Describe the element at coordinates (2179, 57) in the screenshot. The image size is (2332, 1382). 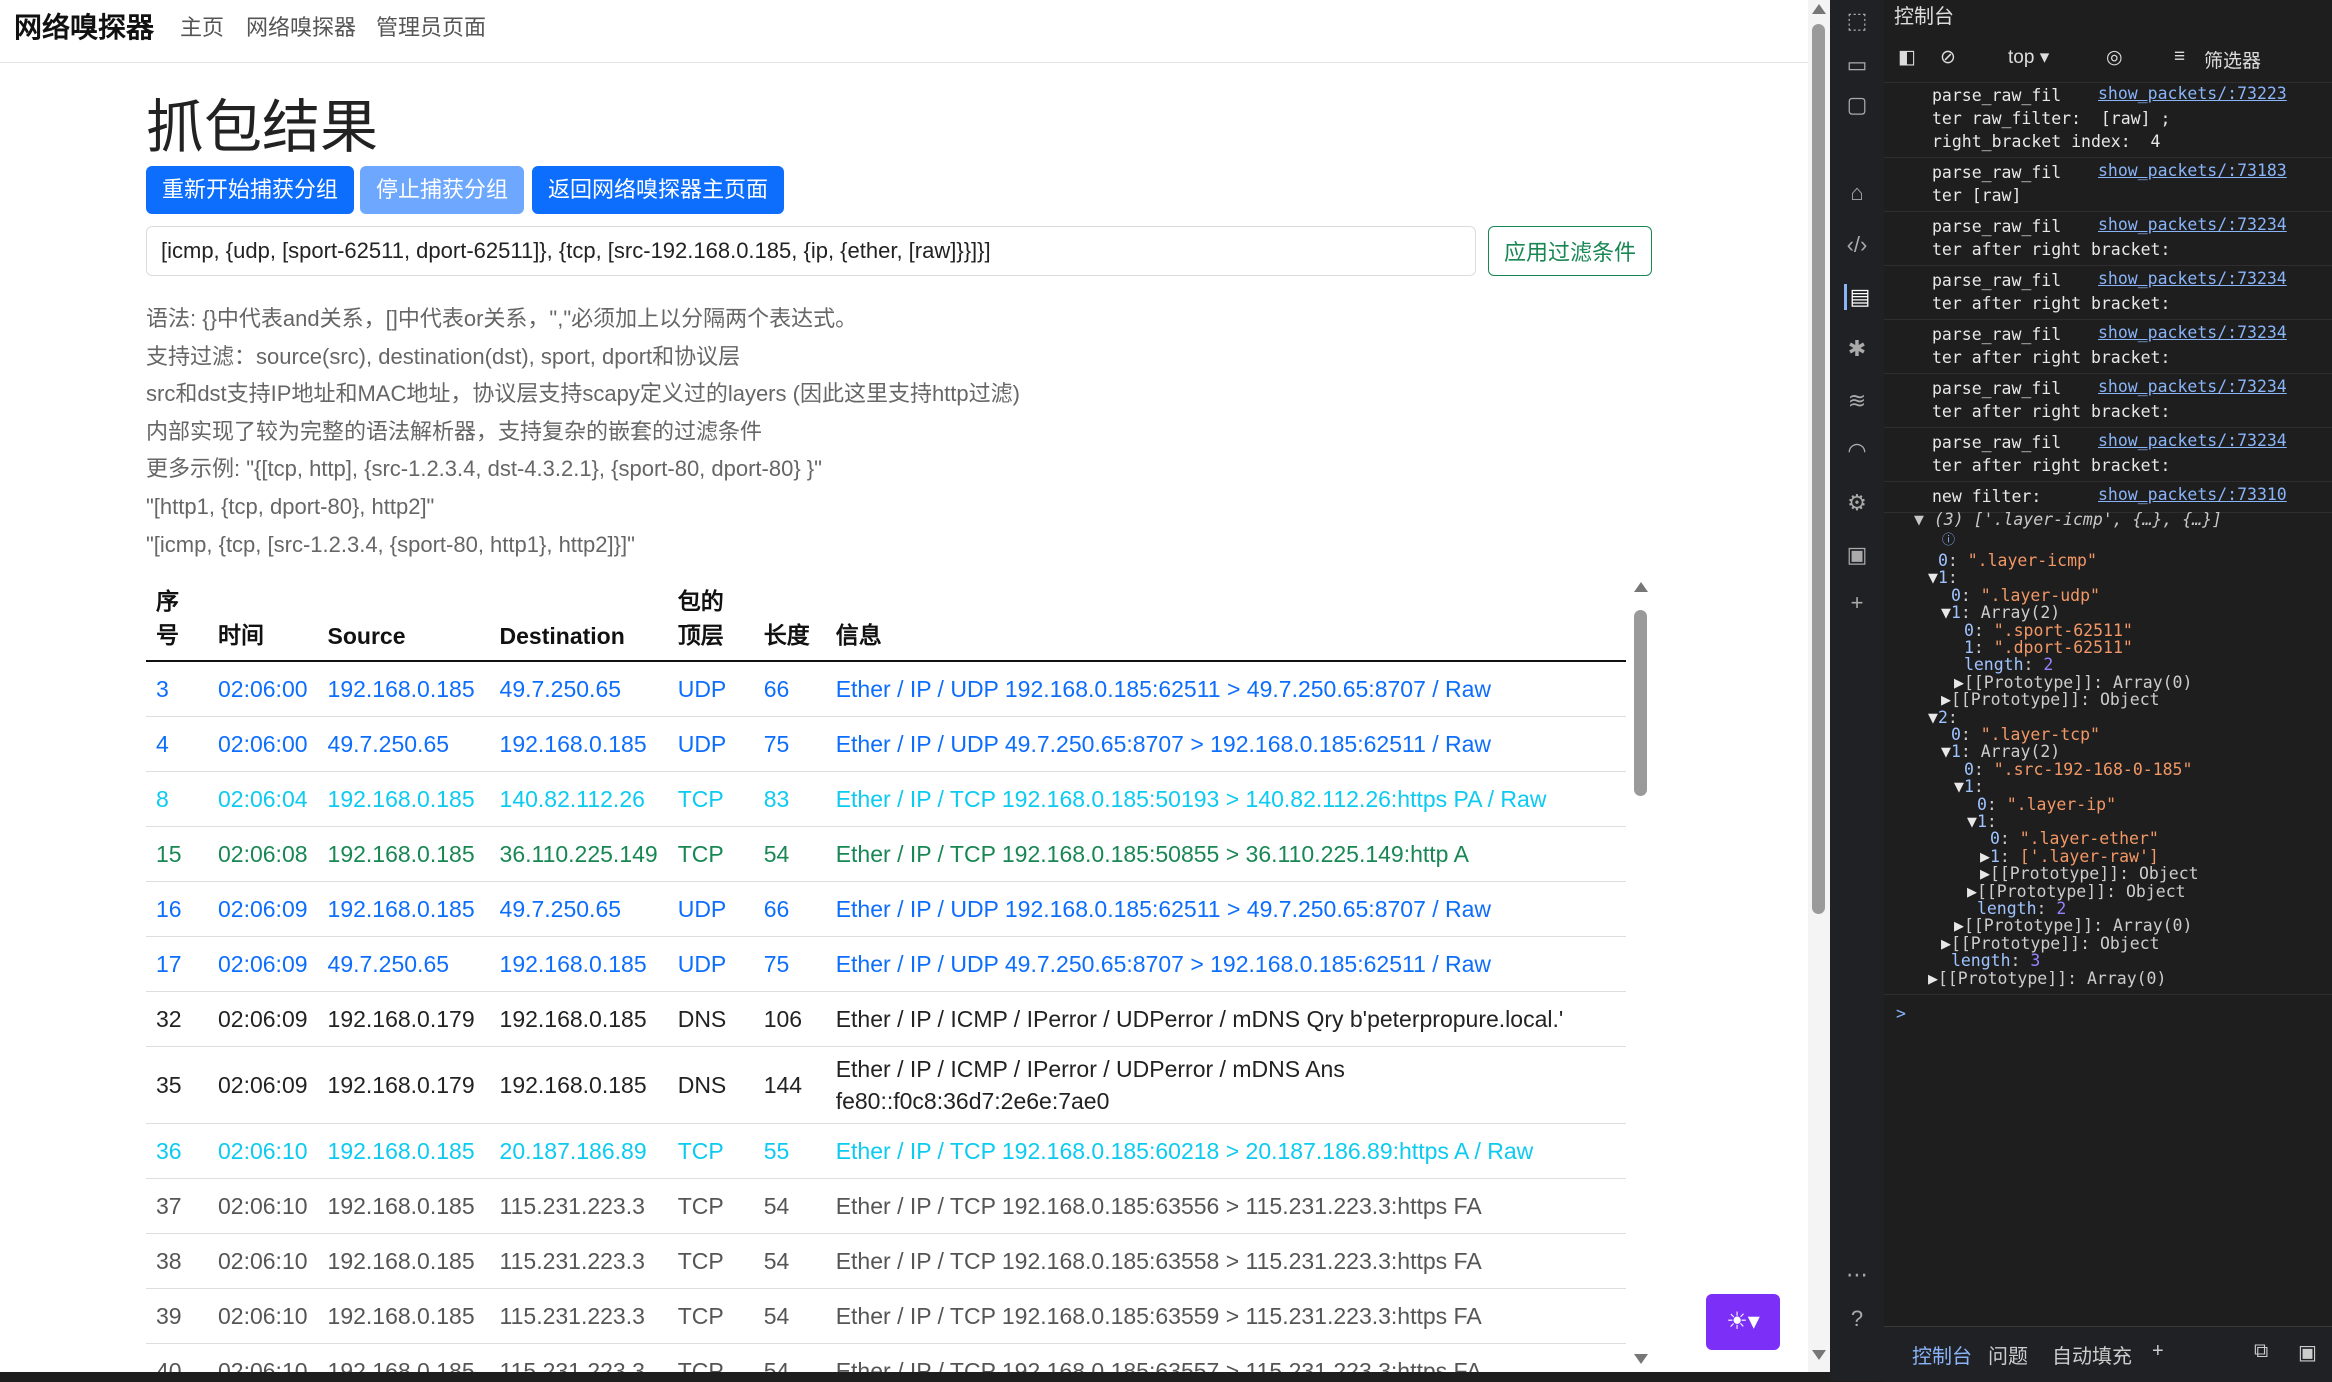
I see `filter-icon: ≡` at that location.